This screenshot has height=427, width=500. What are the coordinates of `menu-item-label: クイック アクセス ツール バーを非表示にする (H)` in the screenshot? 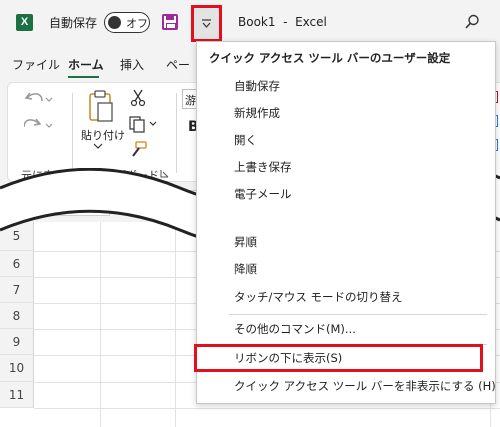 It's located at (365, 386).